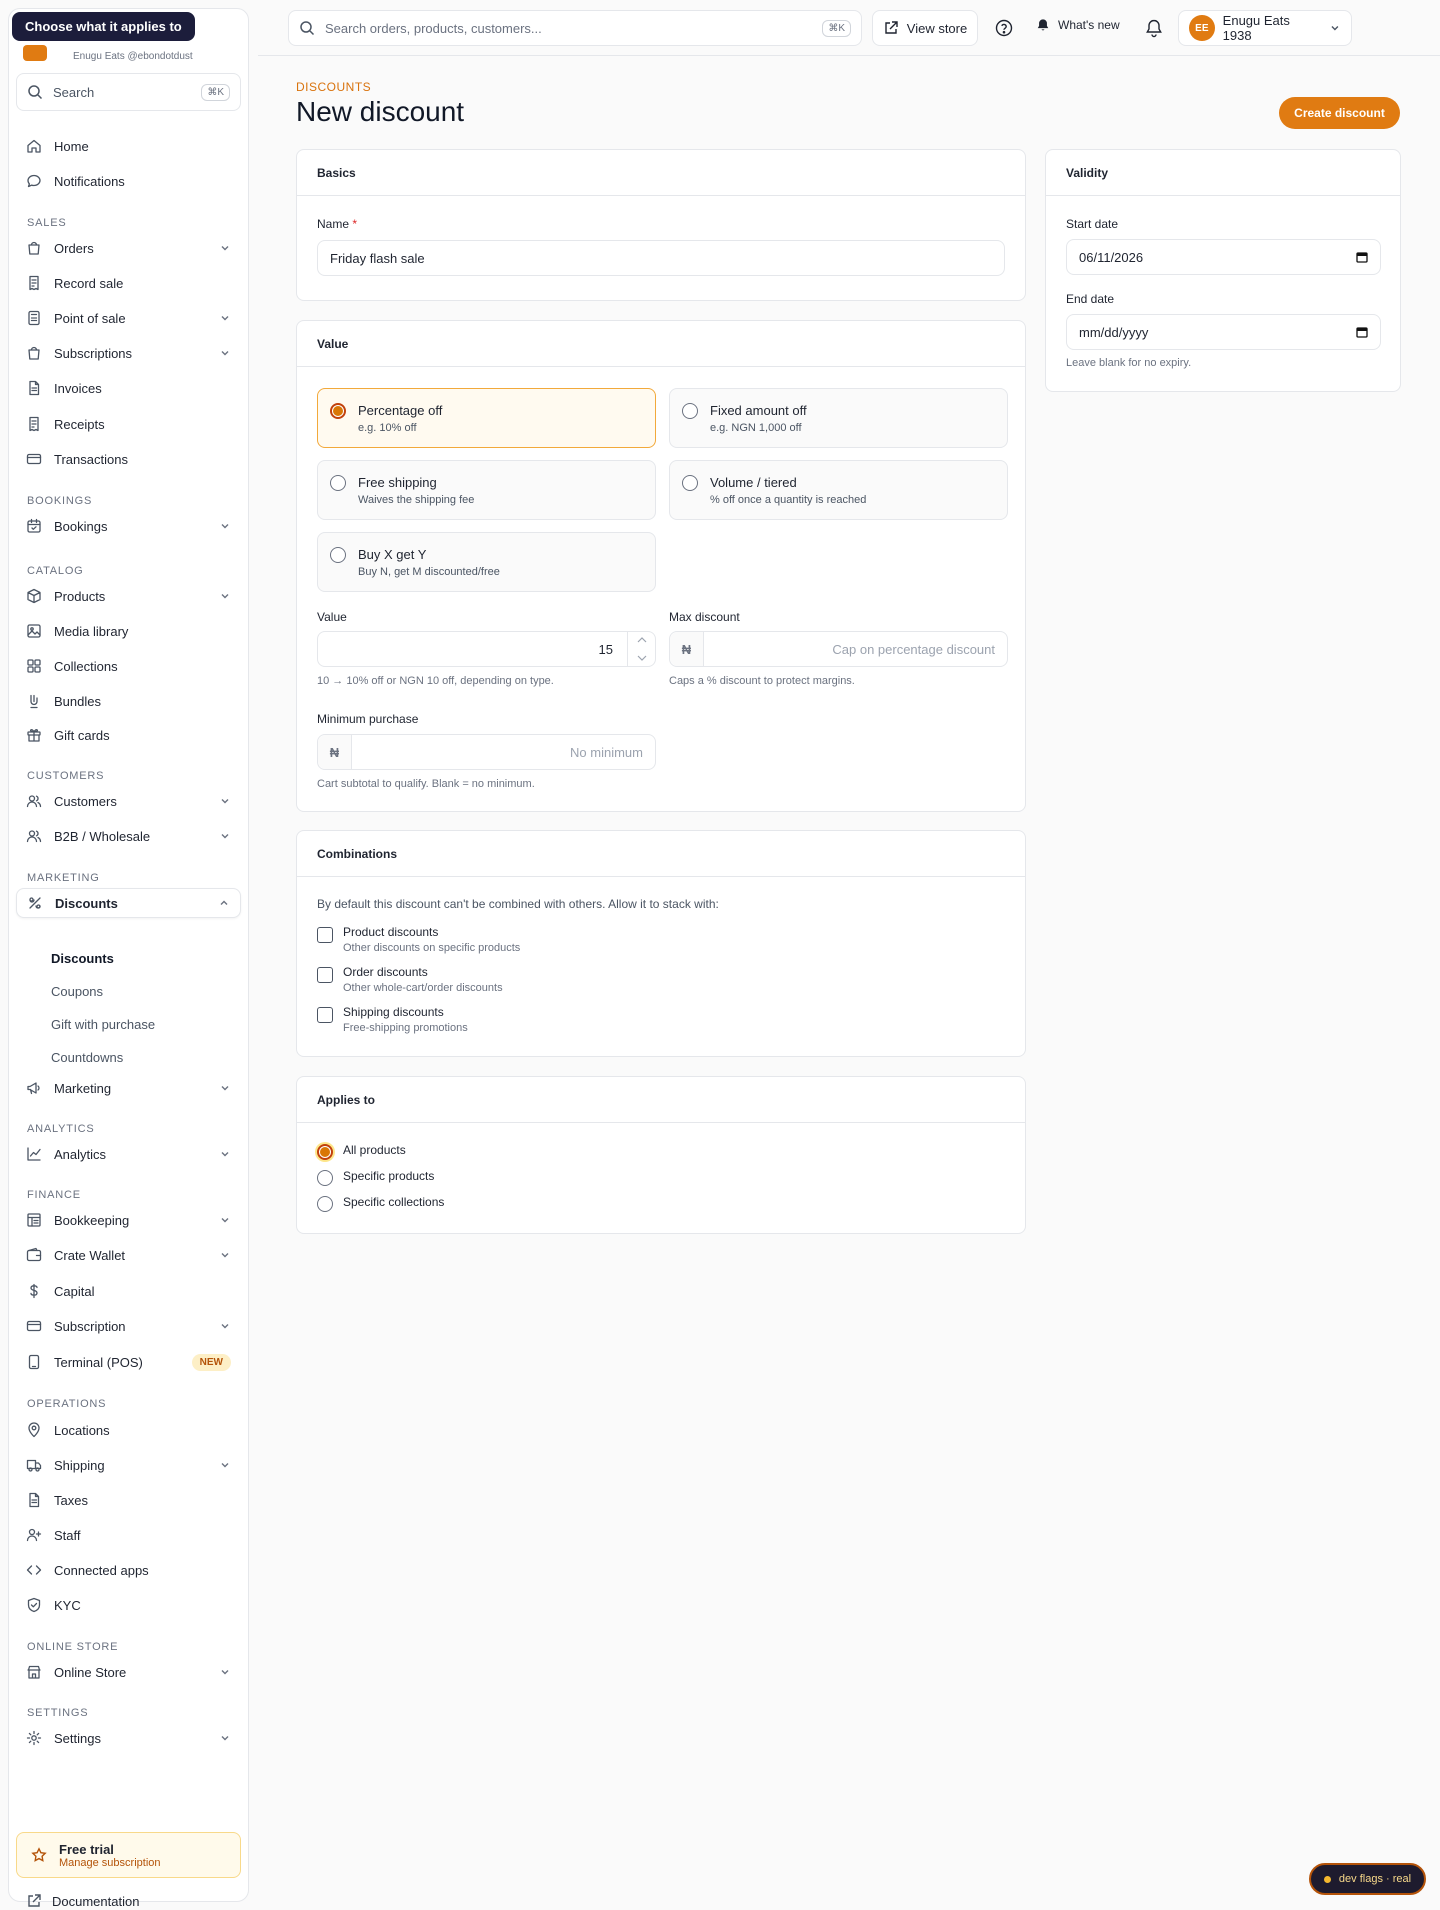 This screenshot has width=1440, height=1910. I want to click on sidebar-item-products: Products, so click(128, 596).